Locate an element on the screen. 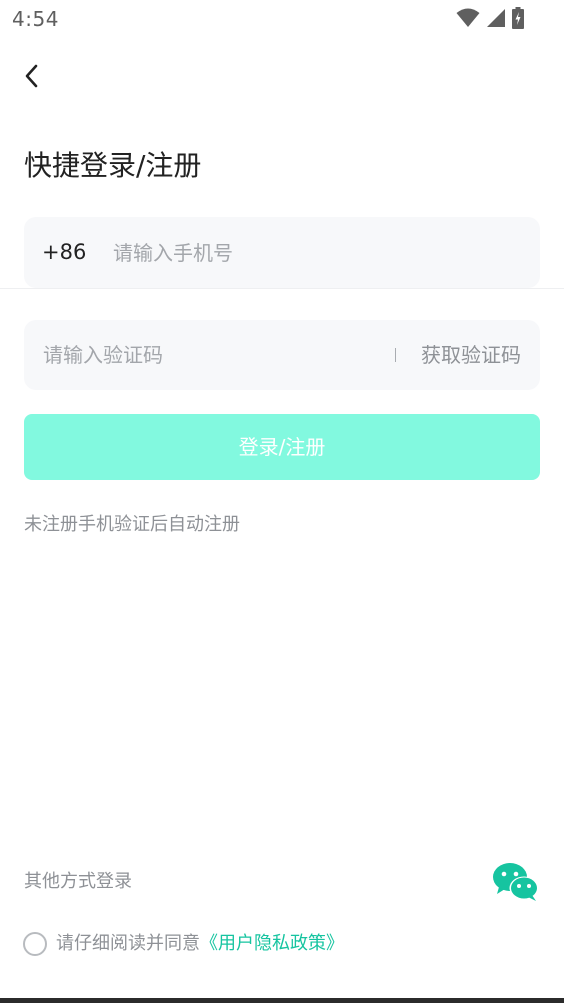  code-divider is located at coordinates (395, 355).